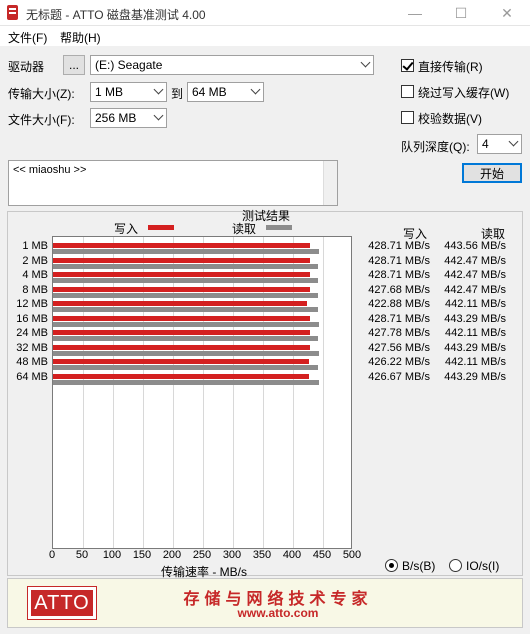 The image size is (530, 634). I want to click on queue-depth-value: 4, so click(485, 144).